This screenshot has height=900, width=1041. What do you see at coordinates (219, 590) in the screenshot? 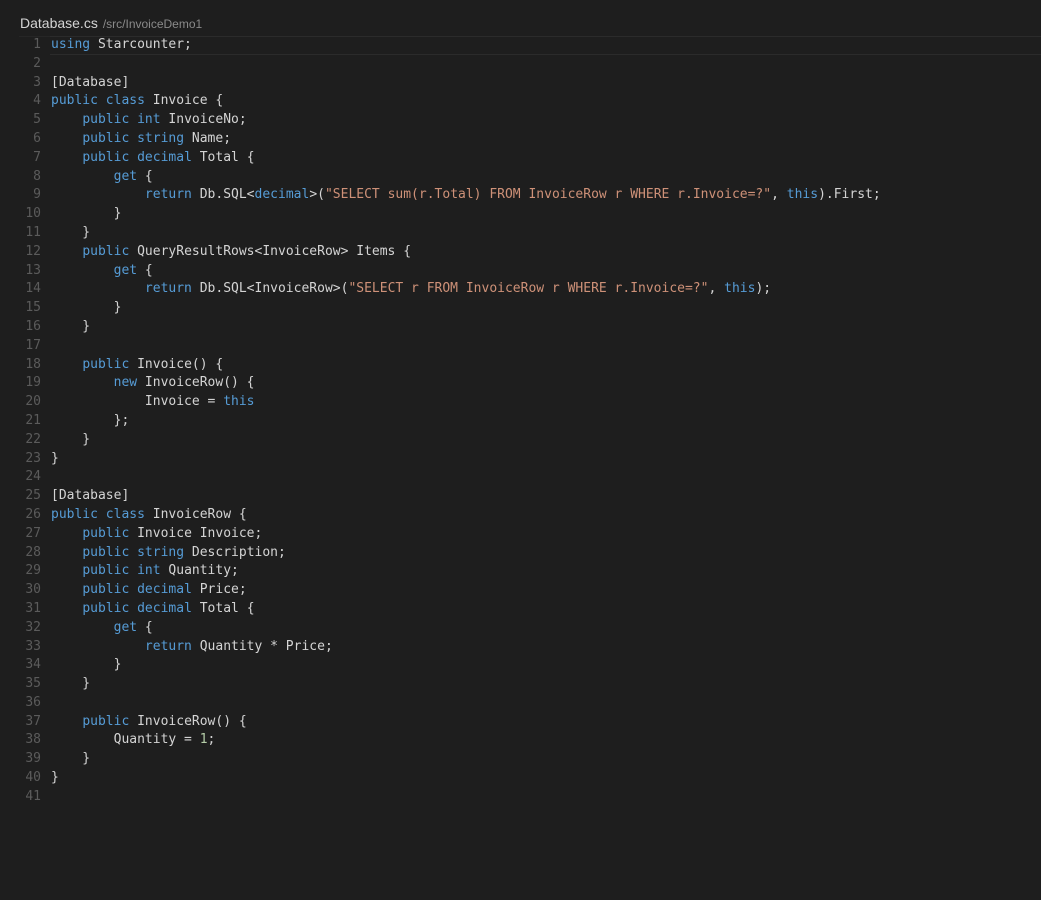
I see `code-token: Price;` at bounding box center [219, 590].